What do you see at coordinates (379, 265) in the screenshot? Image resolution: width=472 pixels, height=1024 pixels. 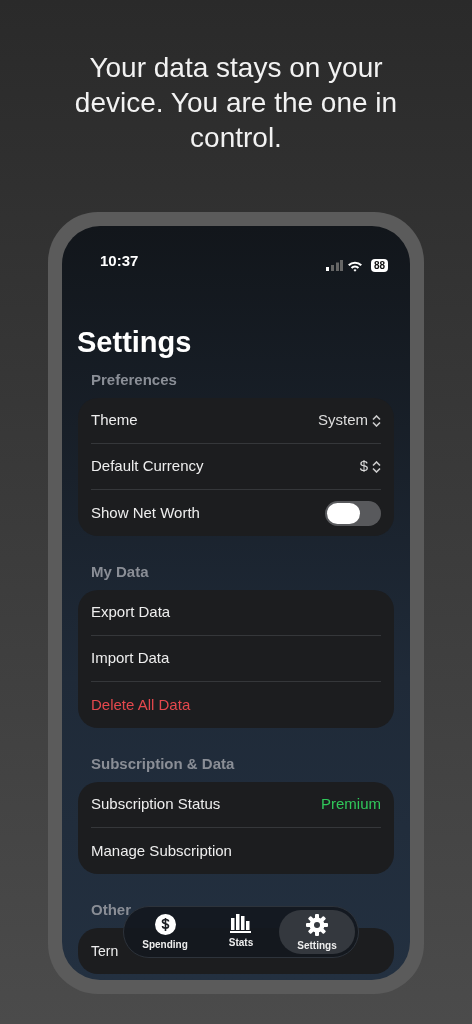 I see `battery-indicator: 88` at bounding box center [379, 265].